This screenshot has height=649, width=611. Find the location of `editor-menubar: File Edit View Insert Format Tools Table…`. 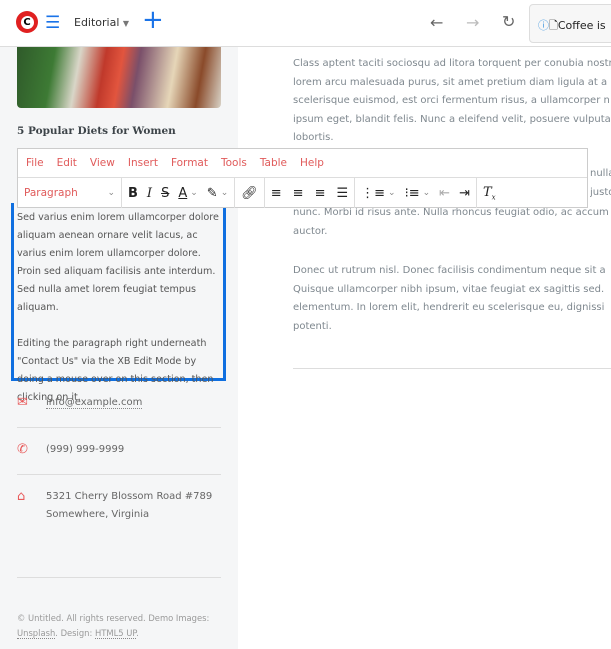

editor-menubar: File Edit View Insert Format Tools Table… is located at coordinates (302, 163).